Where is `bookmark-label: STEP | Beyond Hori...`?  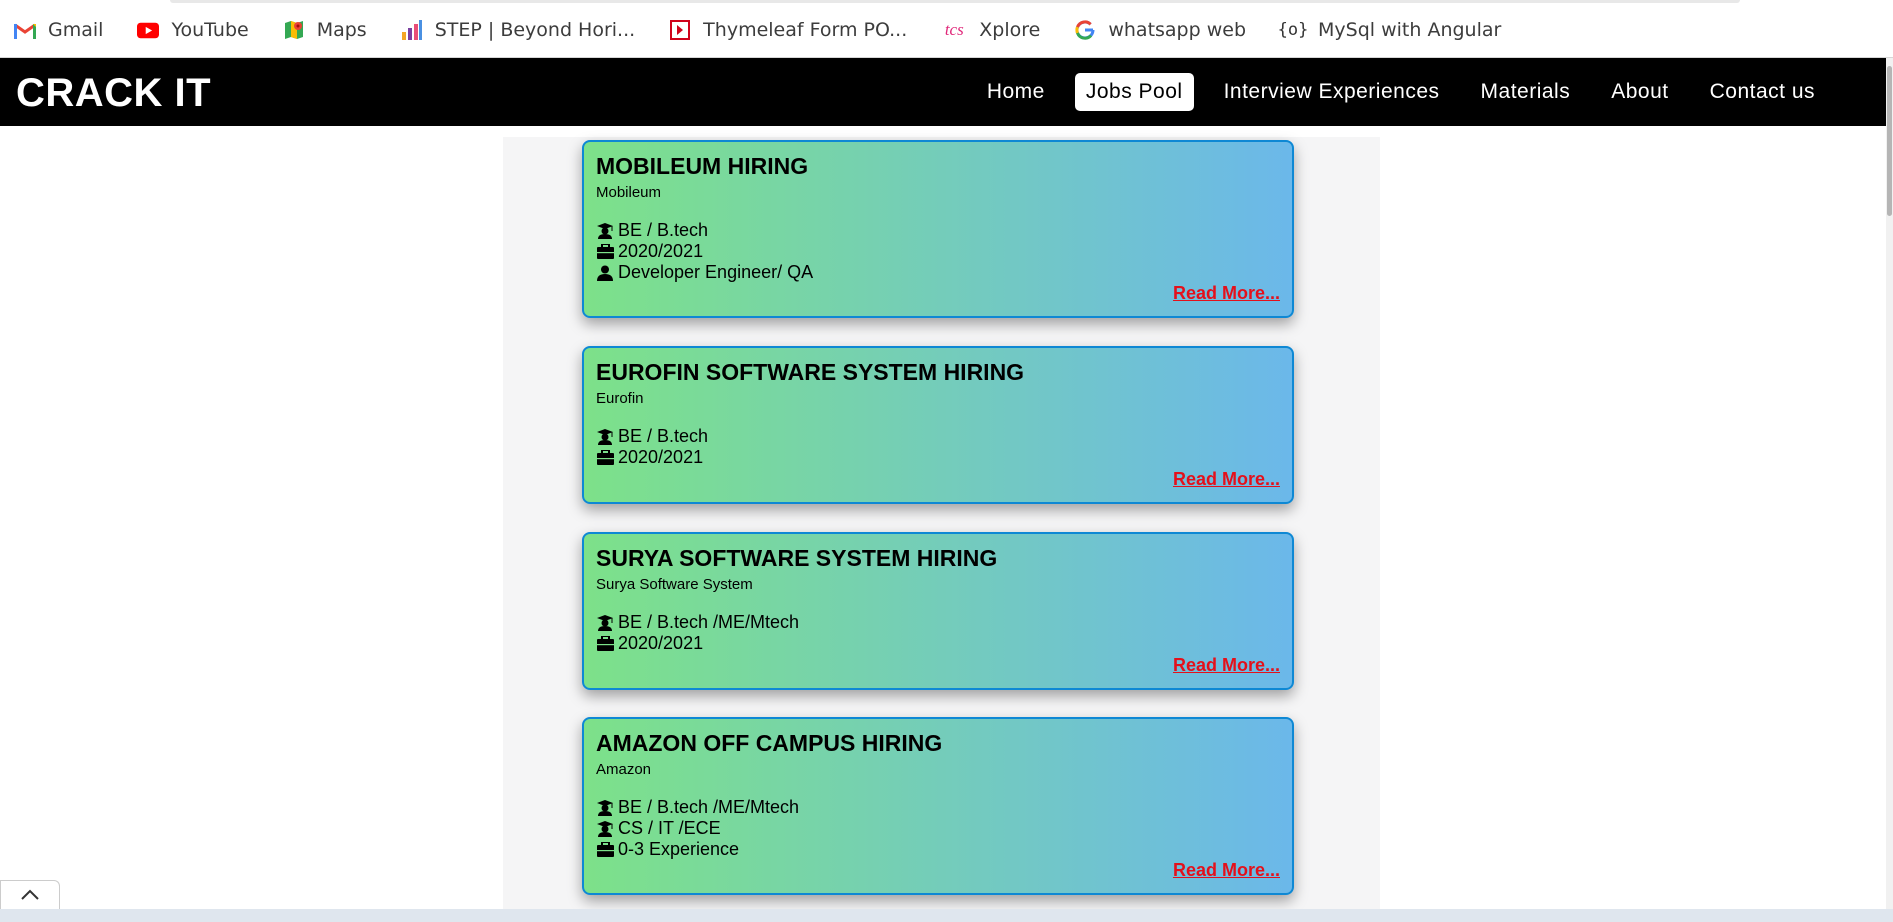 bookmark-label: STEP | Beyond Hori... is located at coordinates (535, 30).